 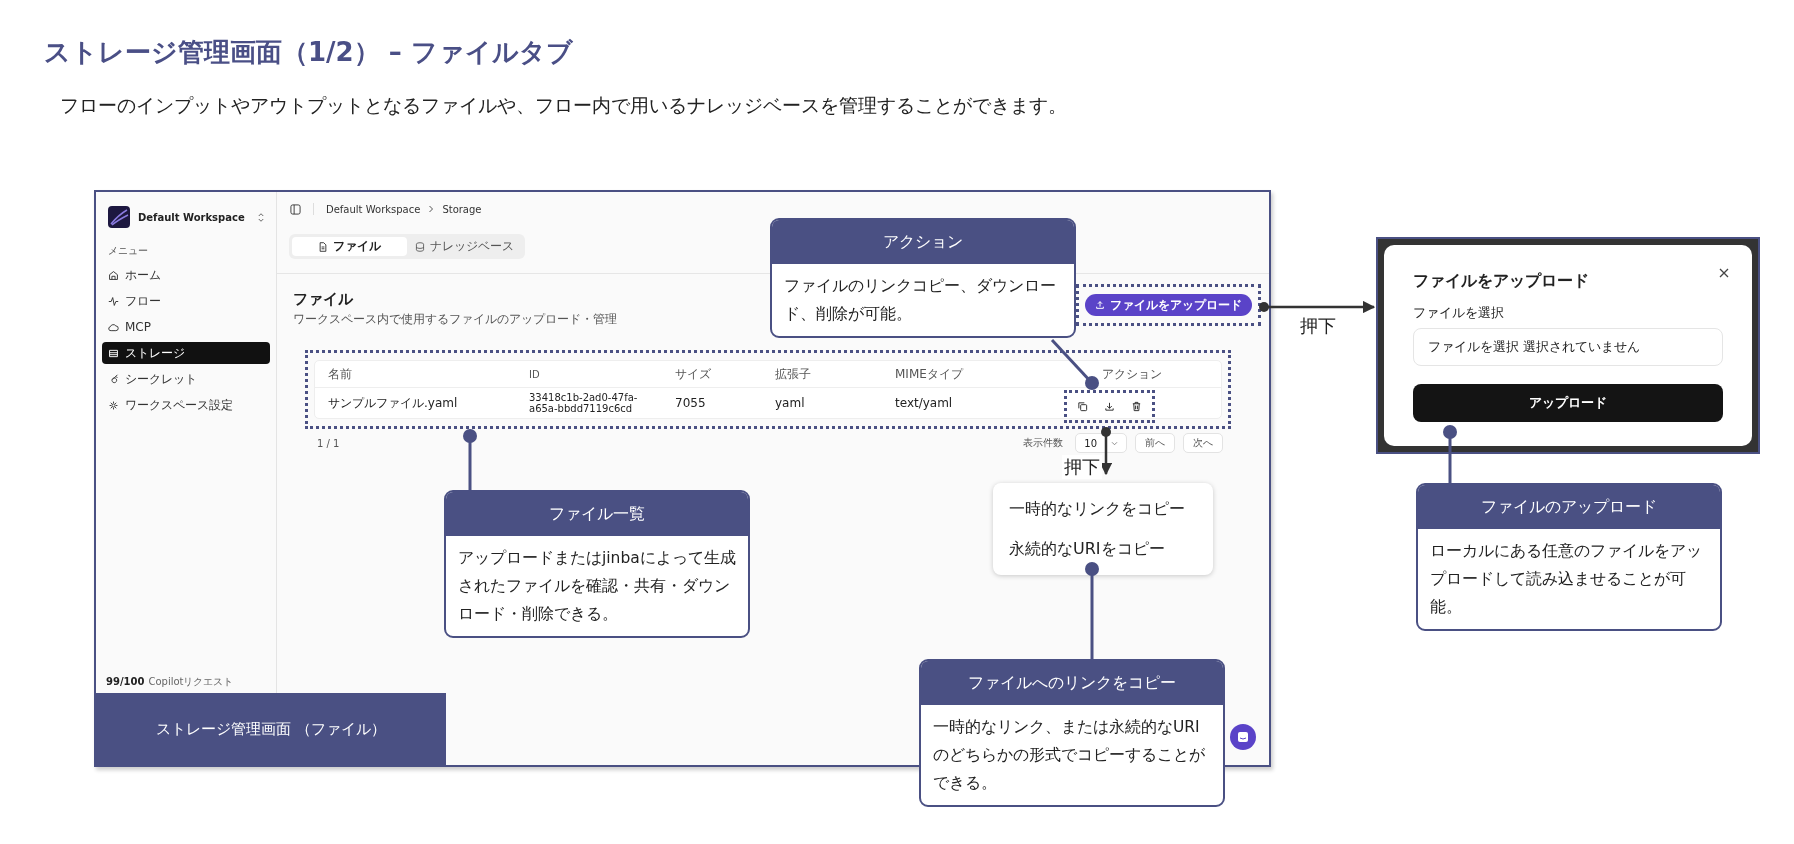 I want to click on close-icon, so click(x=1724, y=273).